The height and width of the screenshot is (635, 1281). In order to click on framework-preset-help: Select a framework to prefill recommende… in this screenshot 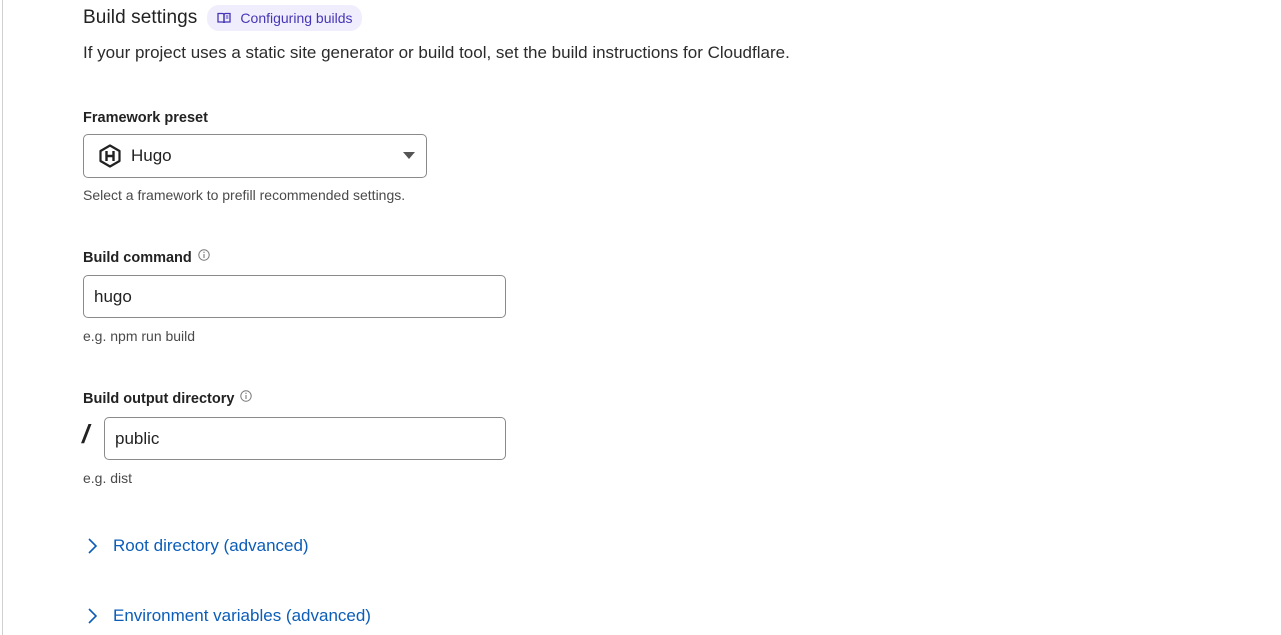, I will do `click(244, 195)`.